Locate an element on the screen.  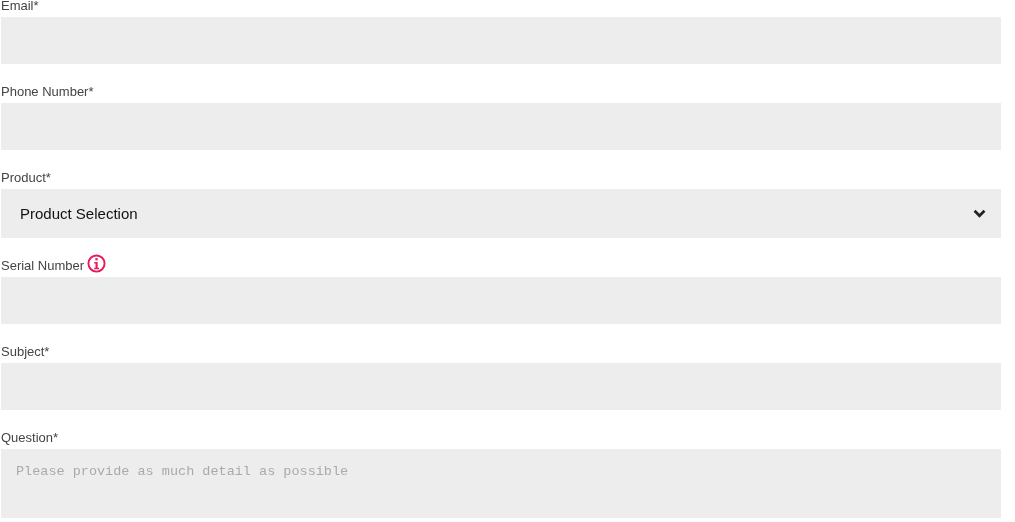
field-label: Product* is located at coordinates (26, 178).